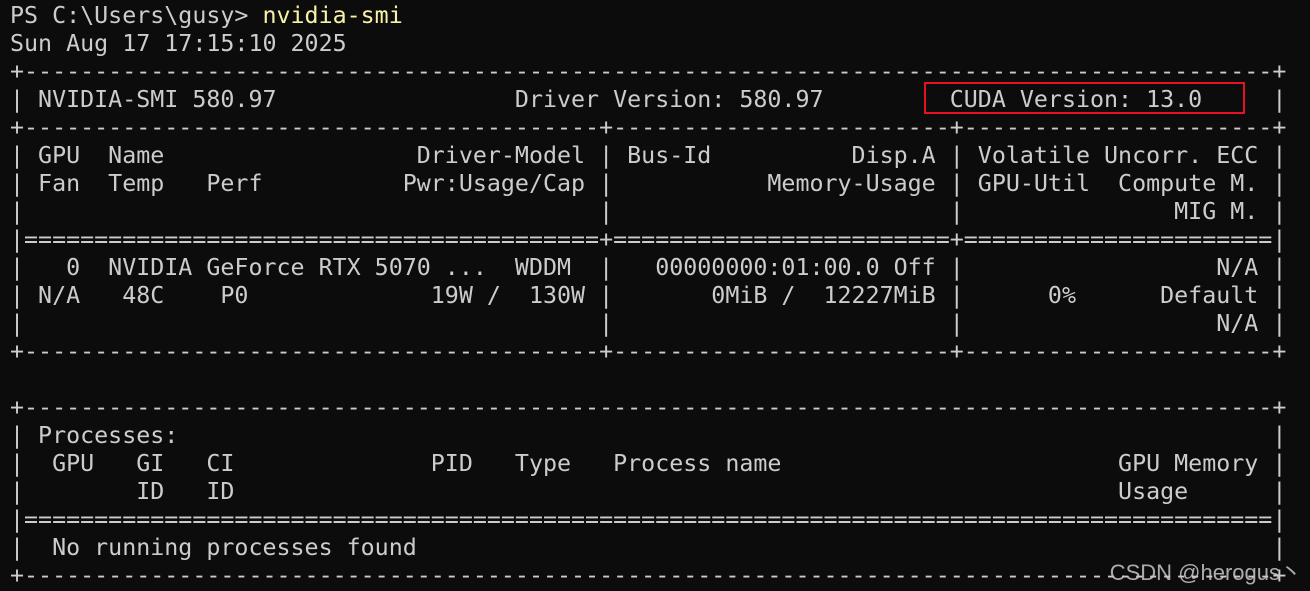  What do you see at coordinates (332, 15) in the screenshot?
I see `command-text: nvidia-smi` at bounding box center [332, 15].